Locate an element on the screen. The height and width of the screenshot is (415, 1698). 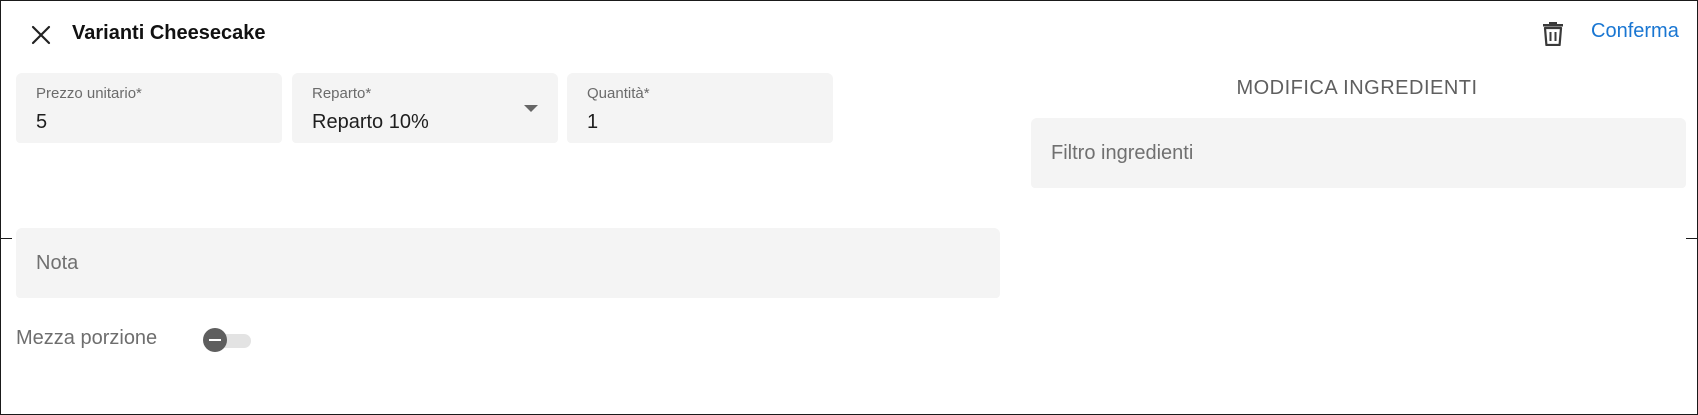
unit-price-label: Prezzo unitario* is located at coordinates (89, 93).